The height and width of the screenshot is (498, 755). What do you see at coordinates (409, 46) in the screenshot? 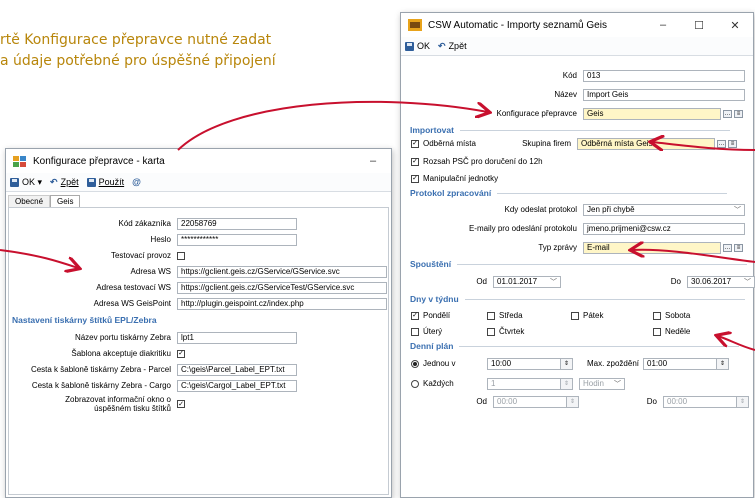
I see `save-icon` at bounding box center [409, 46].